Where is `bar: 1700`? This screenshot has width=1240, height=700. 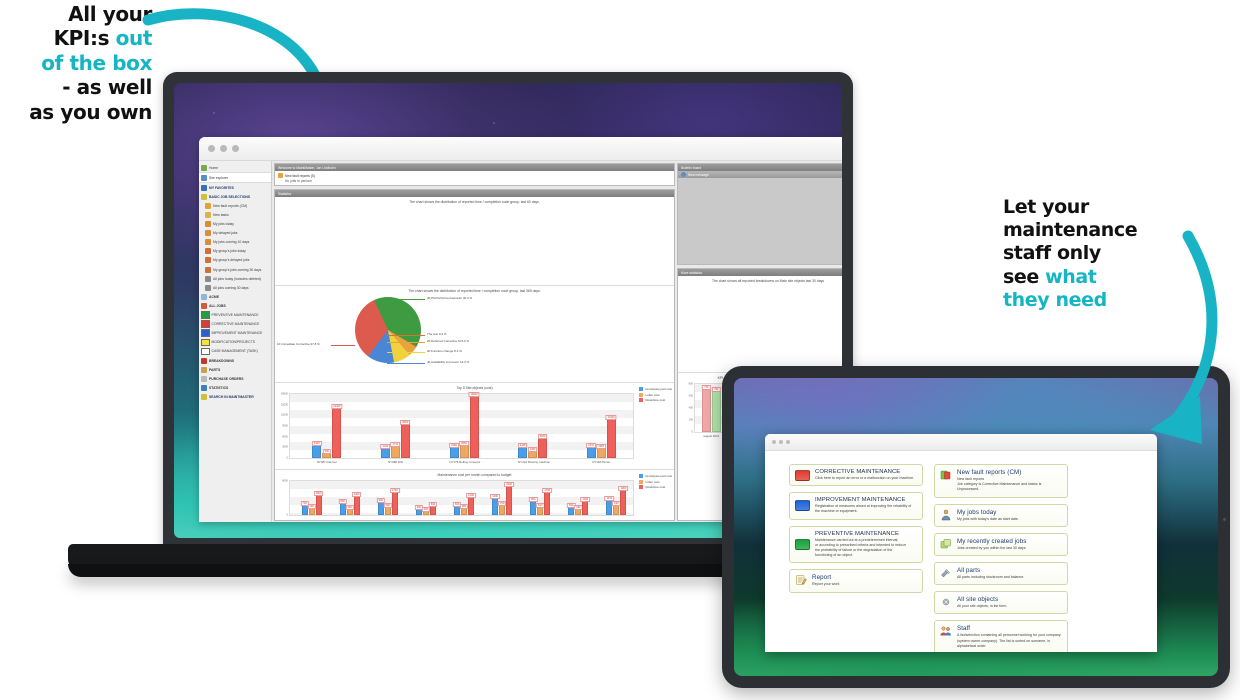
bar: 1700 is located at coordinates (394, 501).